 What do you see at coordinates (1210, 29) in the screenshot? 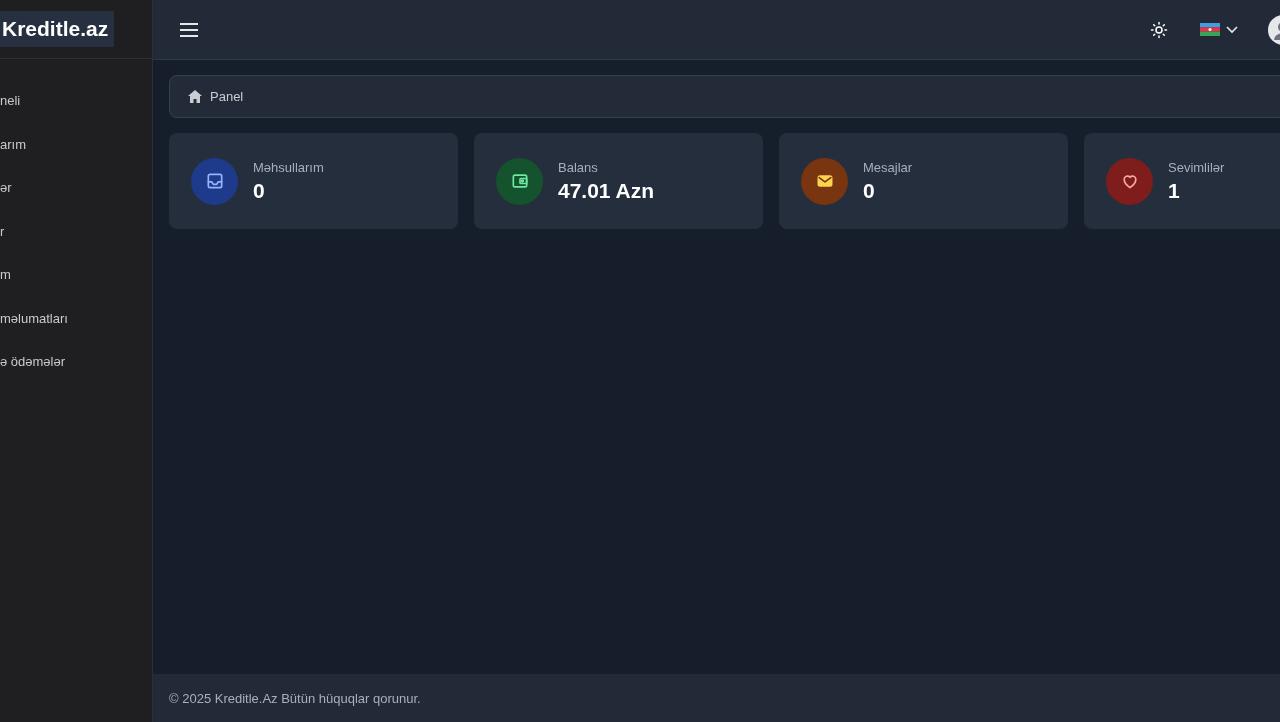
I see `flag-icon` at bounding box center [1210, 29].